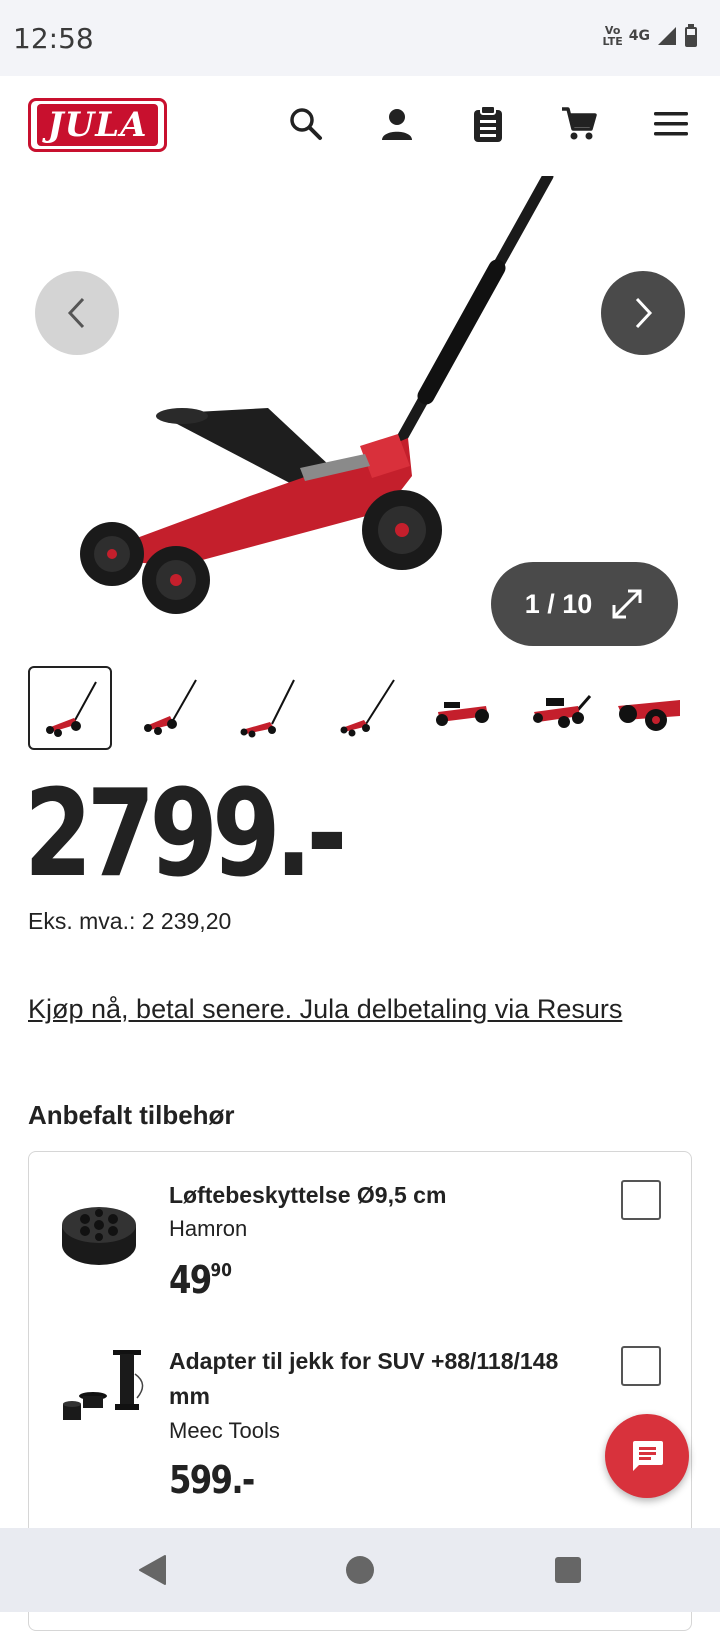 This screenshot has width=720, height=1631. Describe the element at coordinates (667, 36) in the screenshot. I see `signal-icon` at that location.